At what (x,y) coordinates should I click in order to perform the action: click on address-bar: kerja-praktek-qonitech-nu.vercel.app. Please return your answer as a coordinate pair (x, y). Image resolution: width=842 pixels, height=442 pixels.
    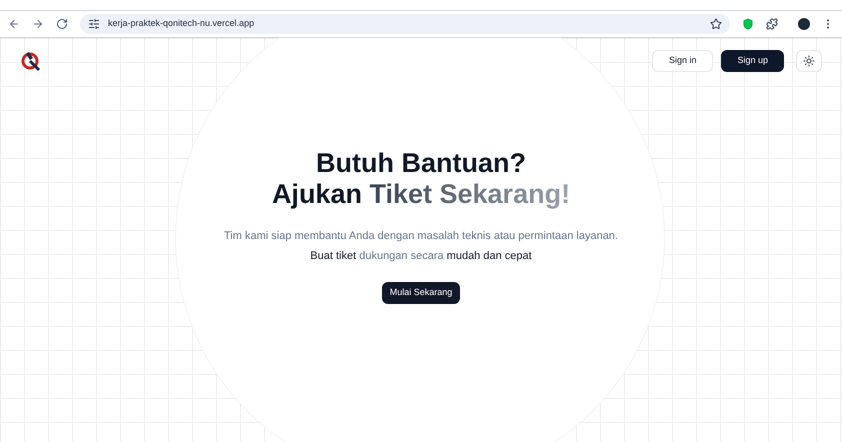
    Looking at the image, I should click on (405, 24).